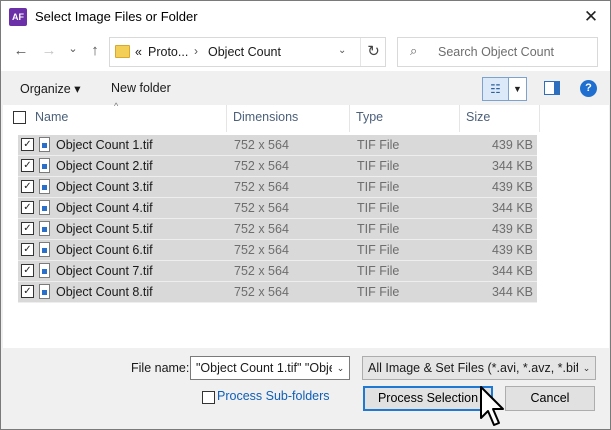 The width and height of the screenshot is (611, 430). What do you see at coordinates (160, 368) in the screenshot?
I see `file-name-label: File name:` at bounding box center [160, 368].